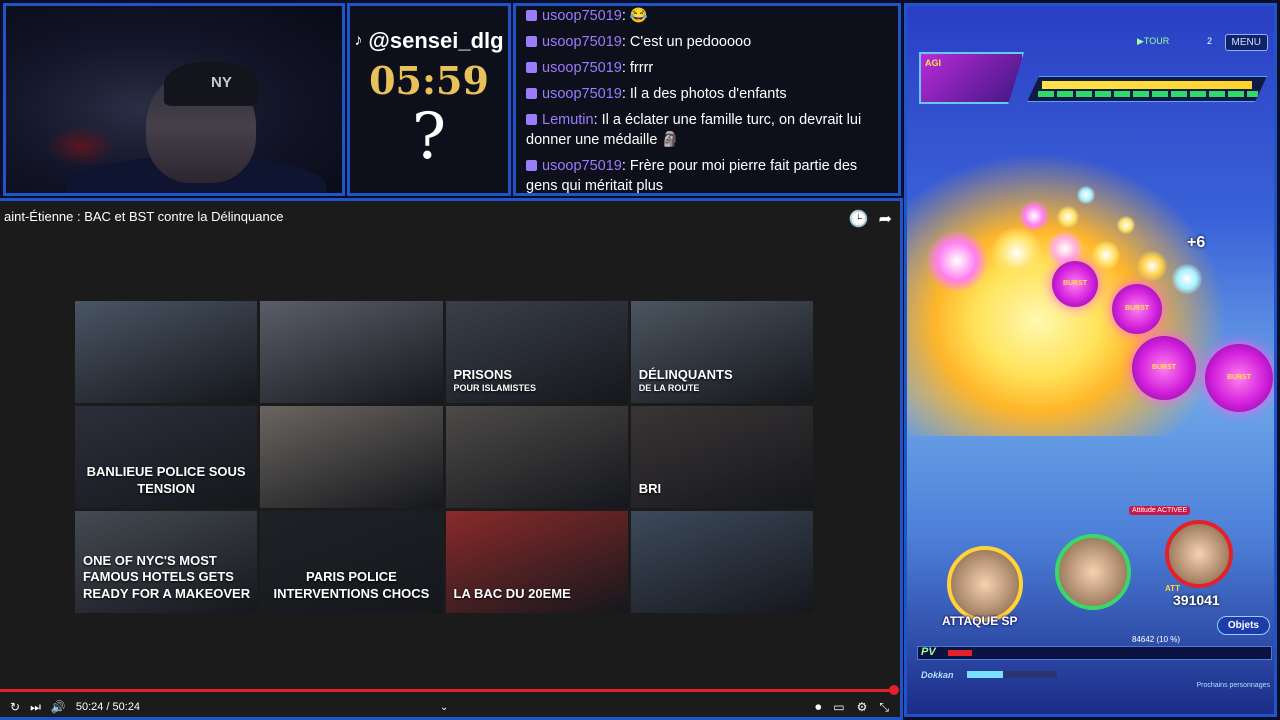 The width and height of the screenshot is (1280, 720). I want to click on thumbnail-caption: PARIS POLICE INTERVENTIONS CHOCS, so click(351, 586).